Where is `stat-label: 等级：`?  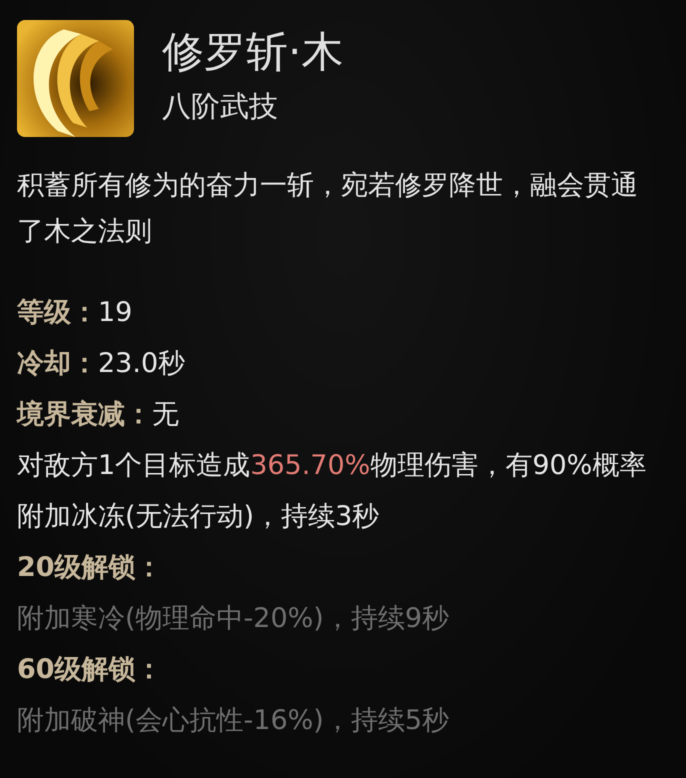
stat-label: 等级： is located at coordinates (57, 313).